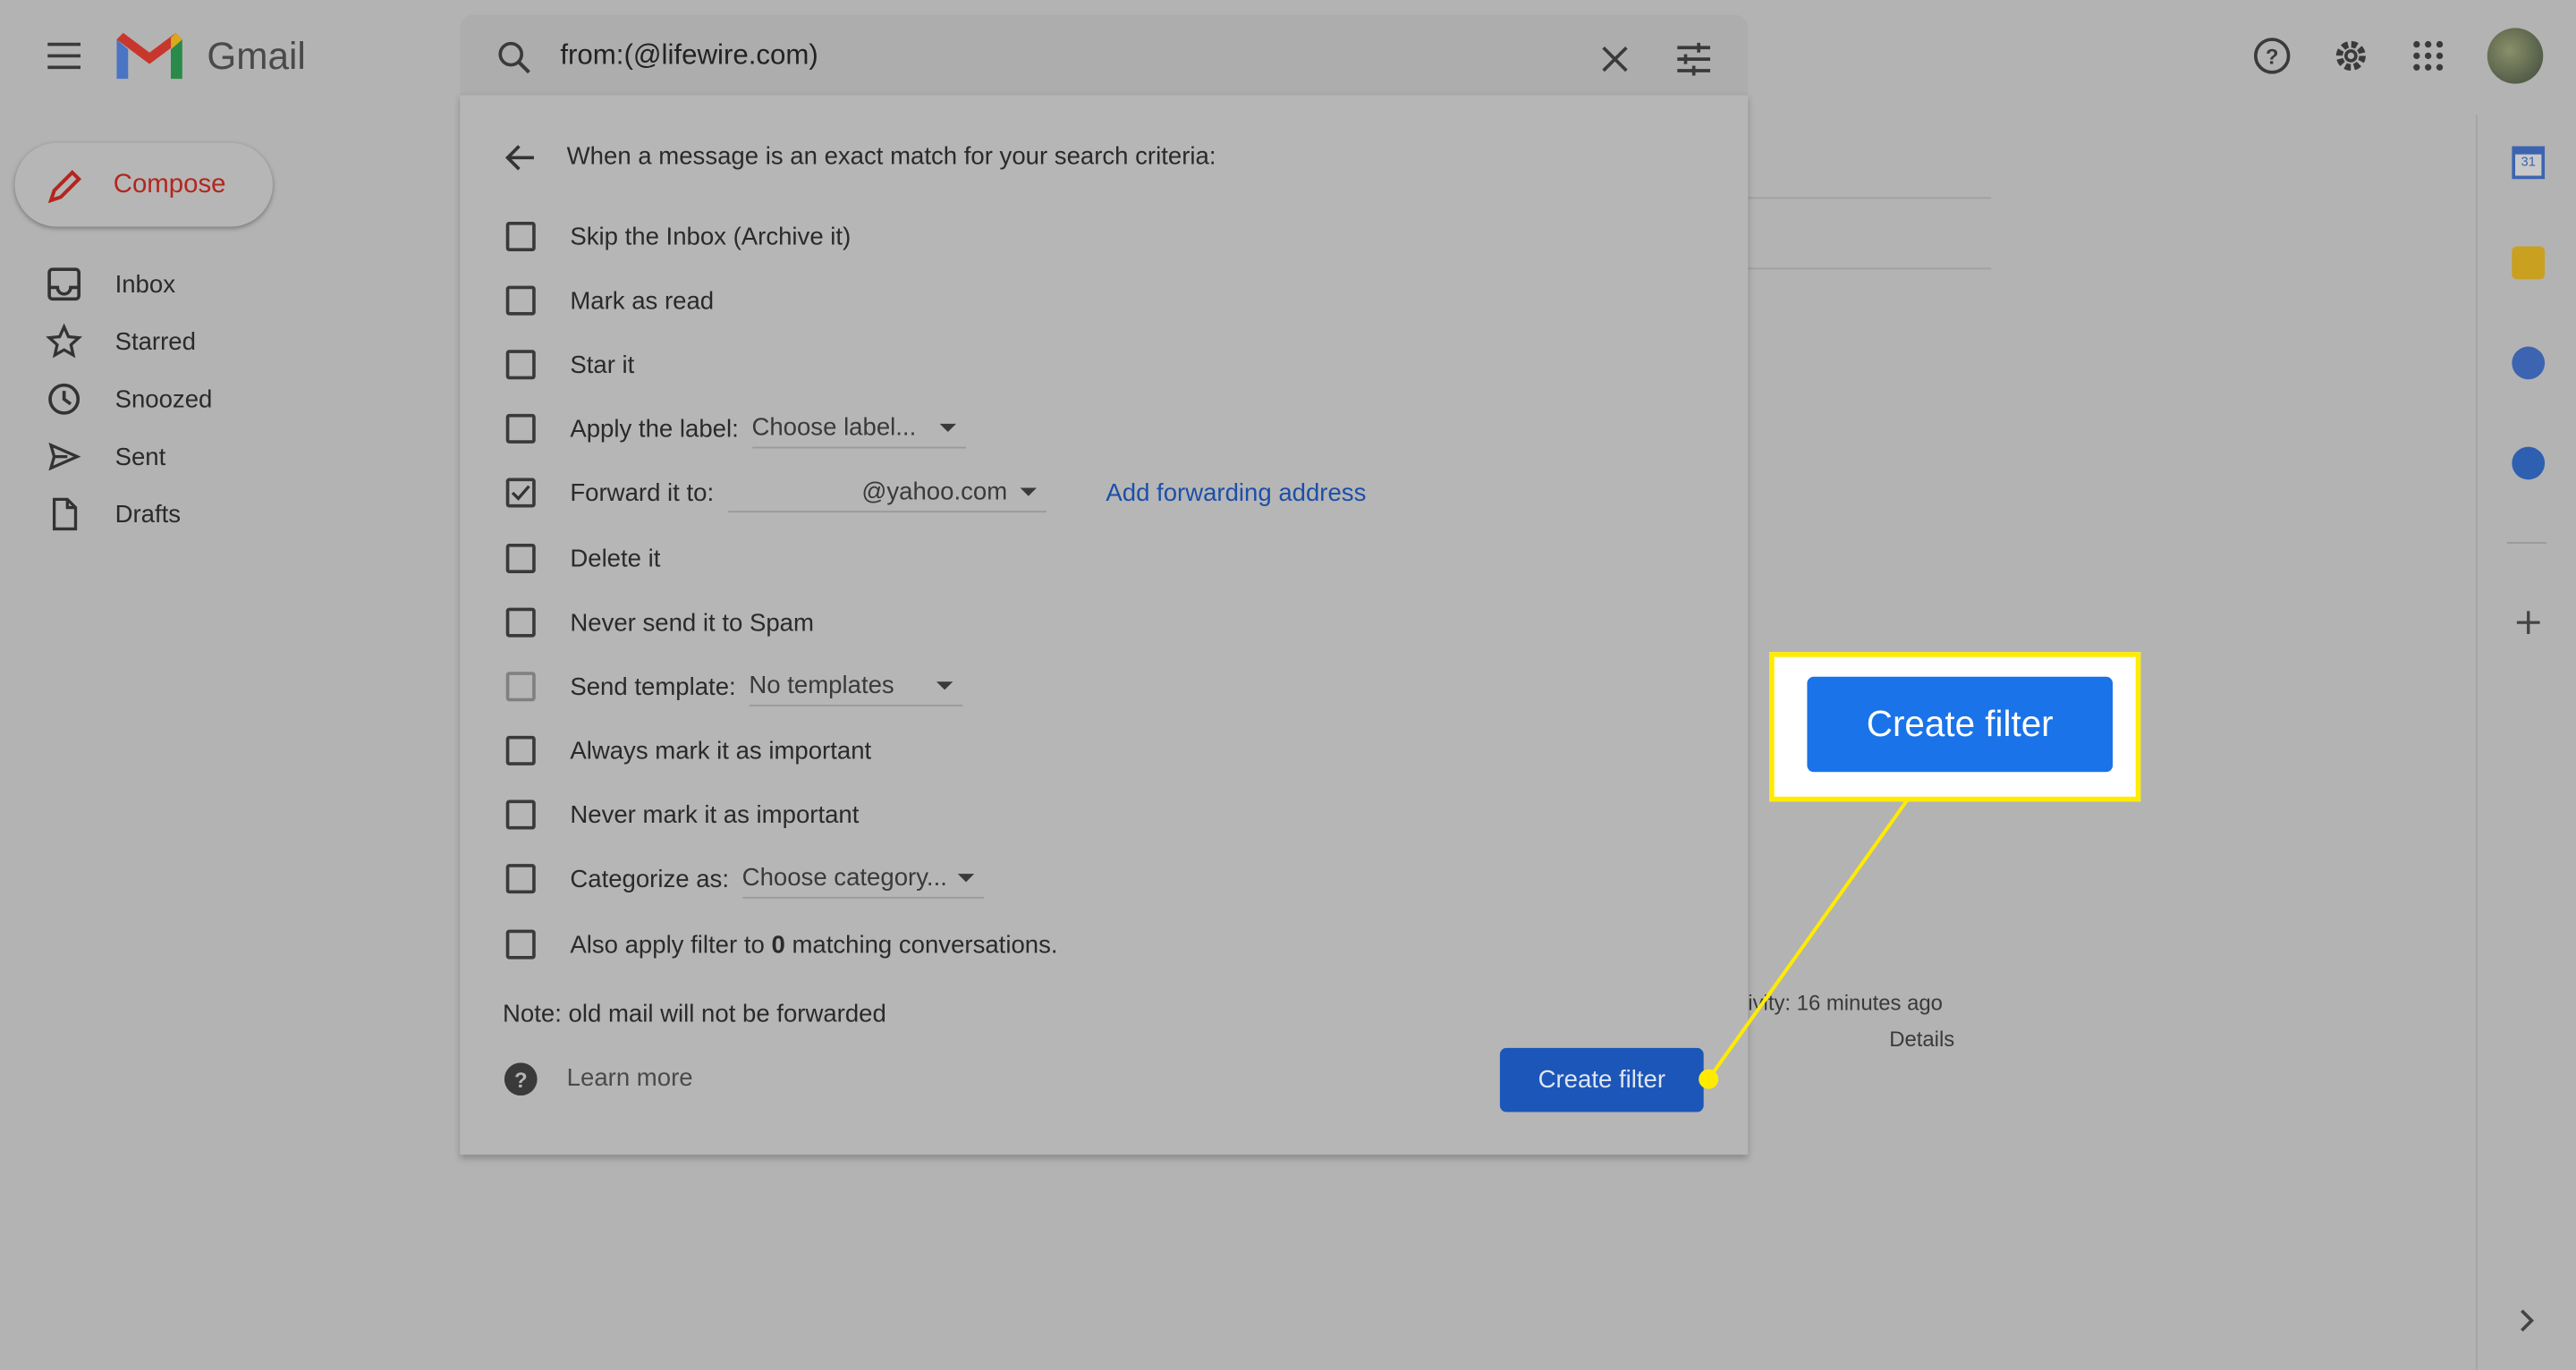 Image resolution: width=2576 pixels, height=1370 pixels. Describe the element at coordinates (1960, 724) in the screenshot. I see `callout-create-filter-button: Create filter` at that location.